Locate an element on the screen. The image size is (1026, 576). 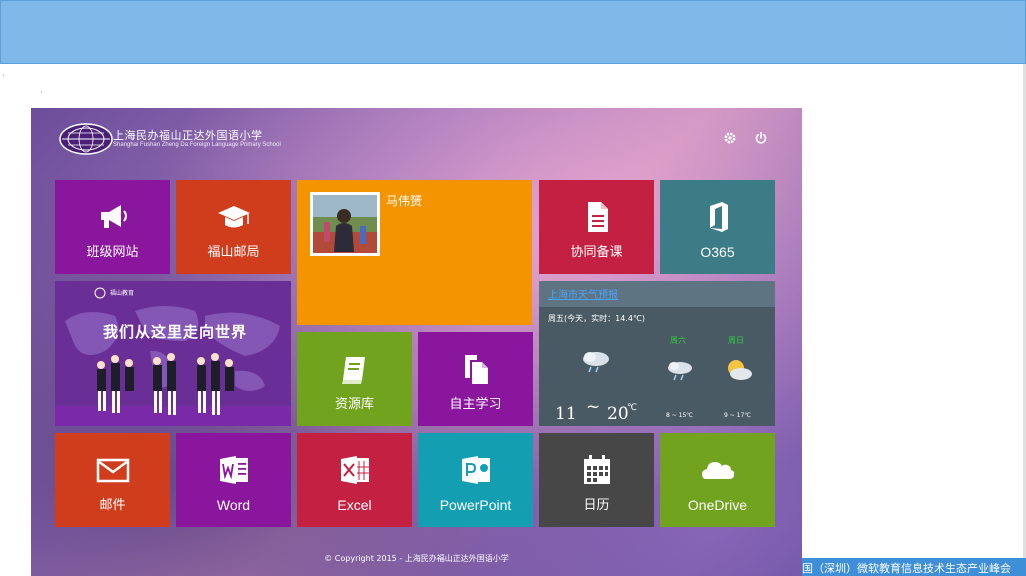
files-icon is located at coordinates (476, 369).